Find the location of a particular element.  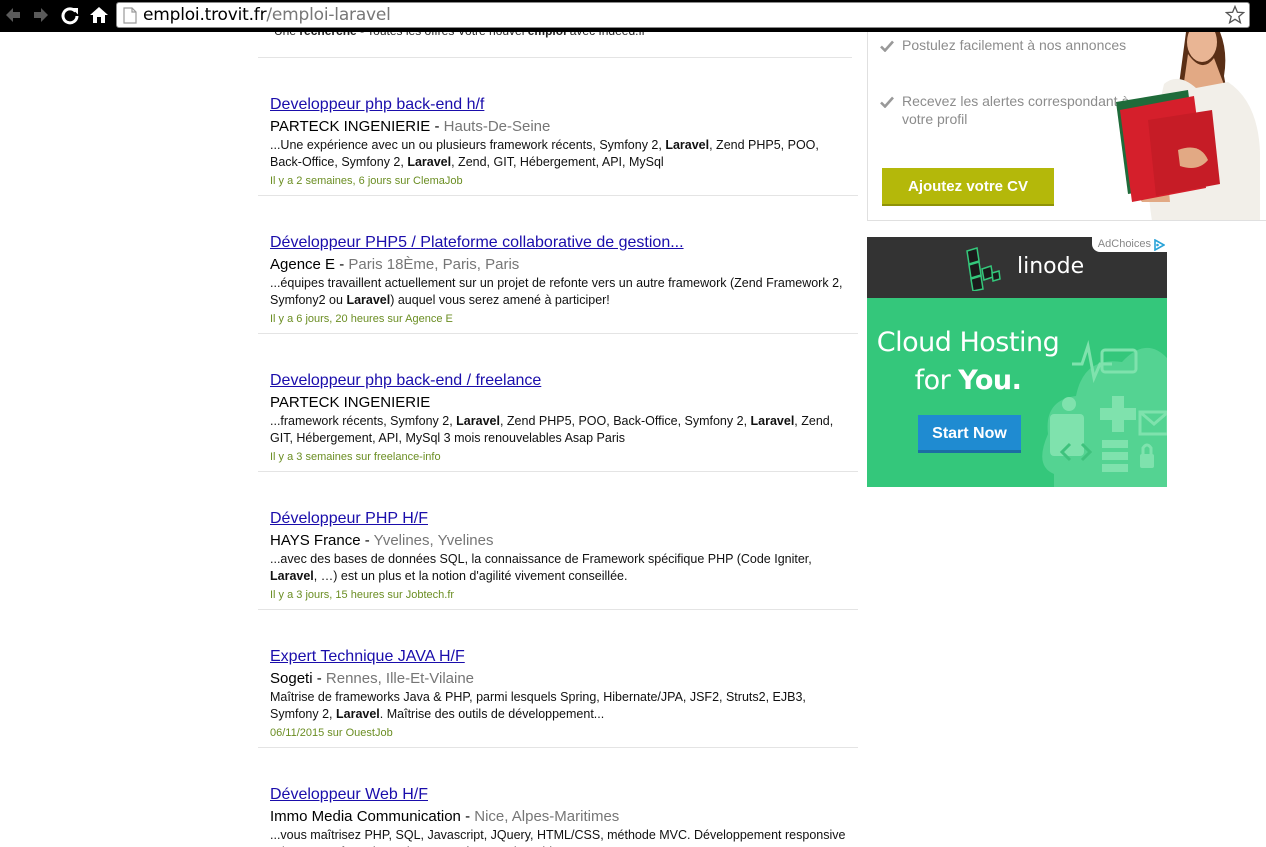

snippet-text: , Zend, GIT, Hébergement, API, MySql is located at coordinates (557, 162).